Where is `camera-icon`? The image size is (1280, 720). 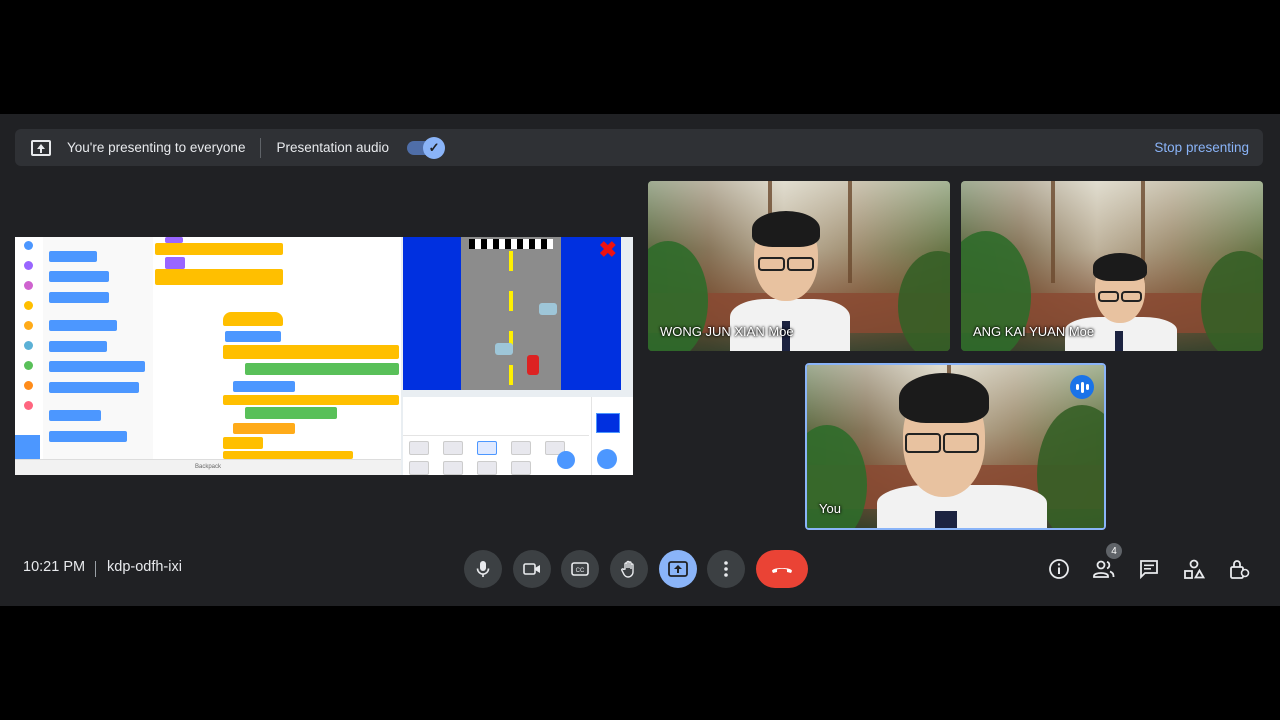
camera-icon is located at coordinates (531, 569).